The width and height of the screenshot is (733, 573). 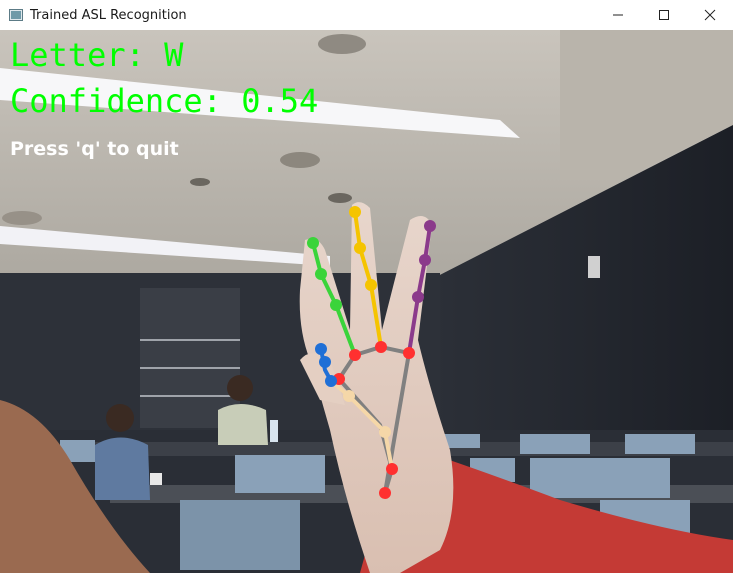 I want to click on minimize-button, so click(x=618, y=15).